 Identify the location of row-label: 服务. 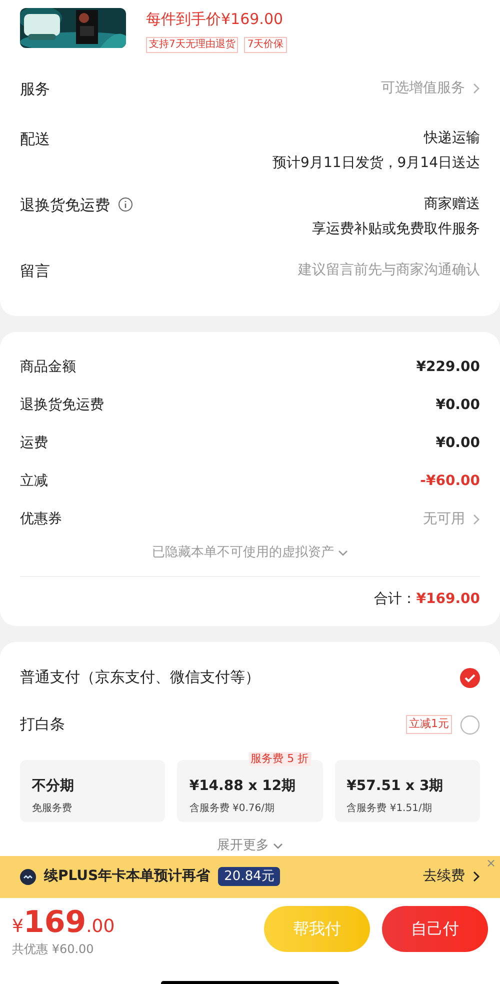
(35, 89).